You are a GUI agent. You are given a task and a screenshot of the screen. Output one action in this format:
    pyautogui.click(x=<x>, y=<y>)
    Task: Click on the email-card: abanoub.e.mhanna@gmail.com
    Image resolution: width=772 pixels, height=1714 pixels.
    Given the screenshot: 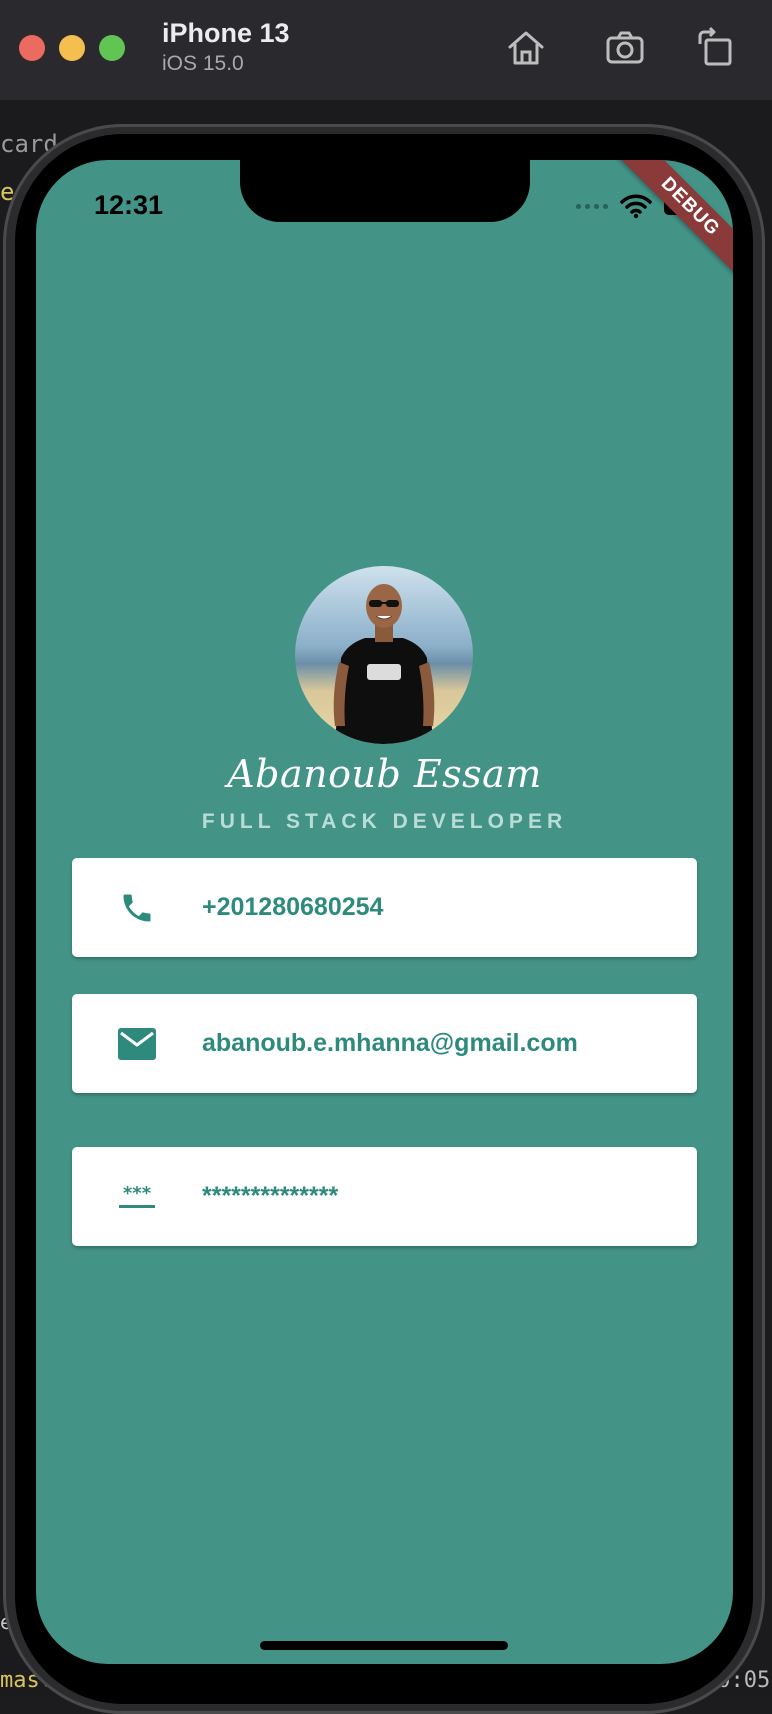 What is the action you would take?
    pyautogui.click(x=384, y=1043)
    